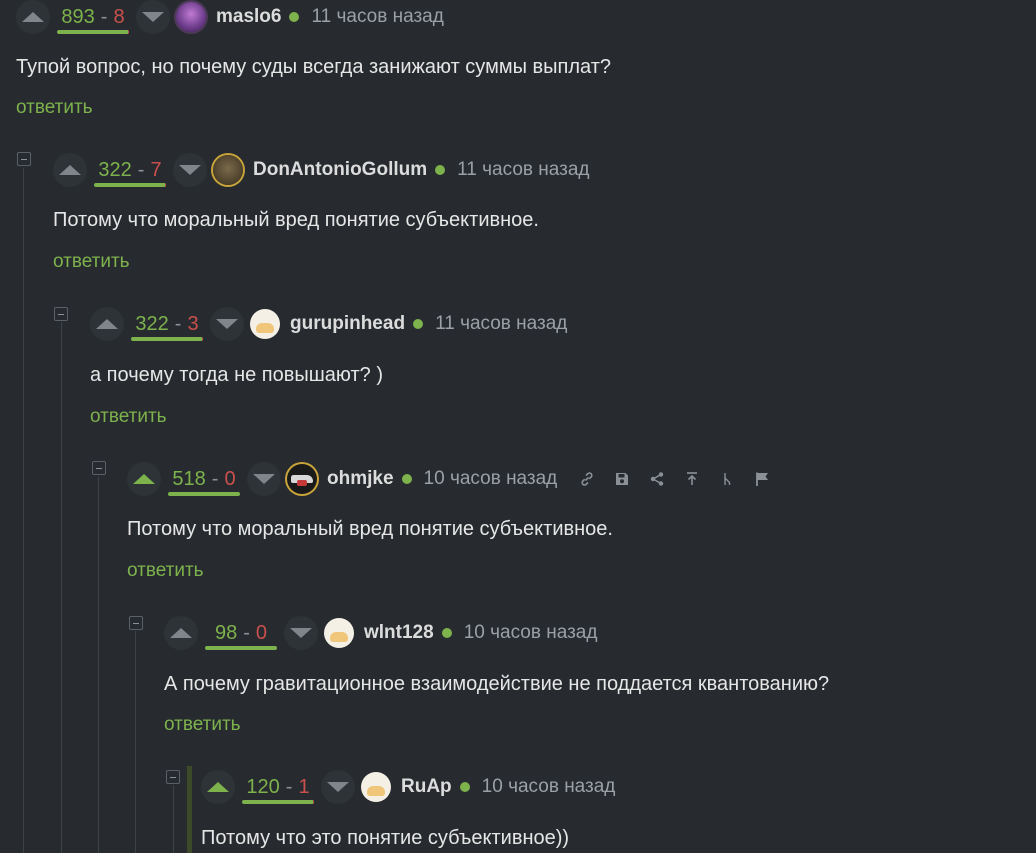 The width and height of the screenshot is (1036, 853). What do you see at coordinates (241, 633) in the screenshot?
I see `rating: 98 - 0` at bounding box center [241, 633].